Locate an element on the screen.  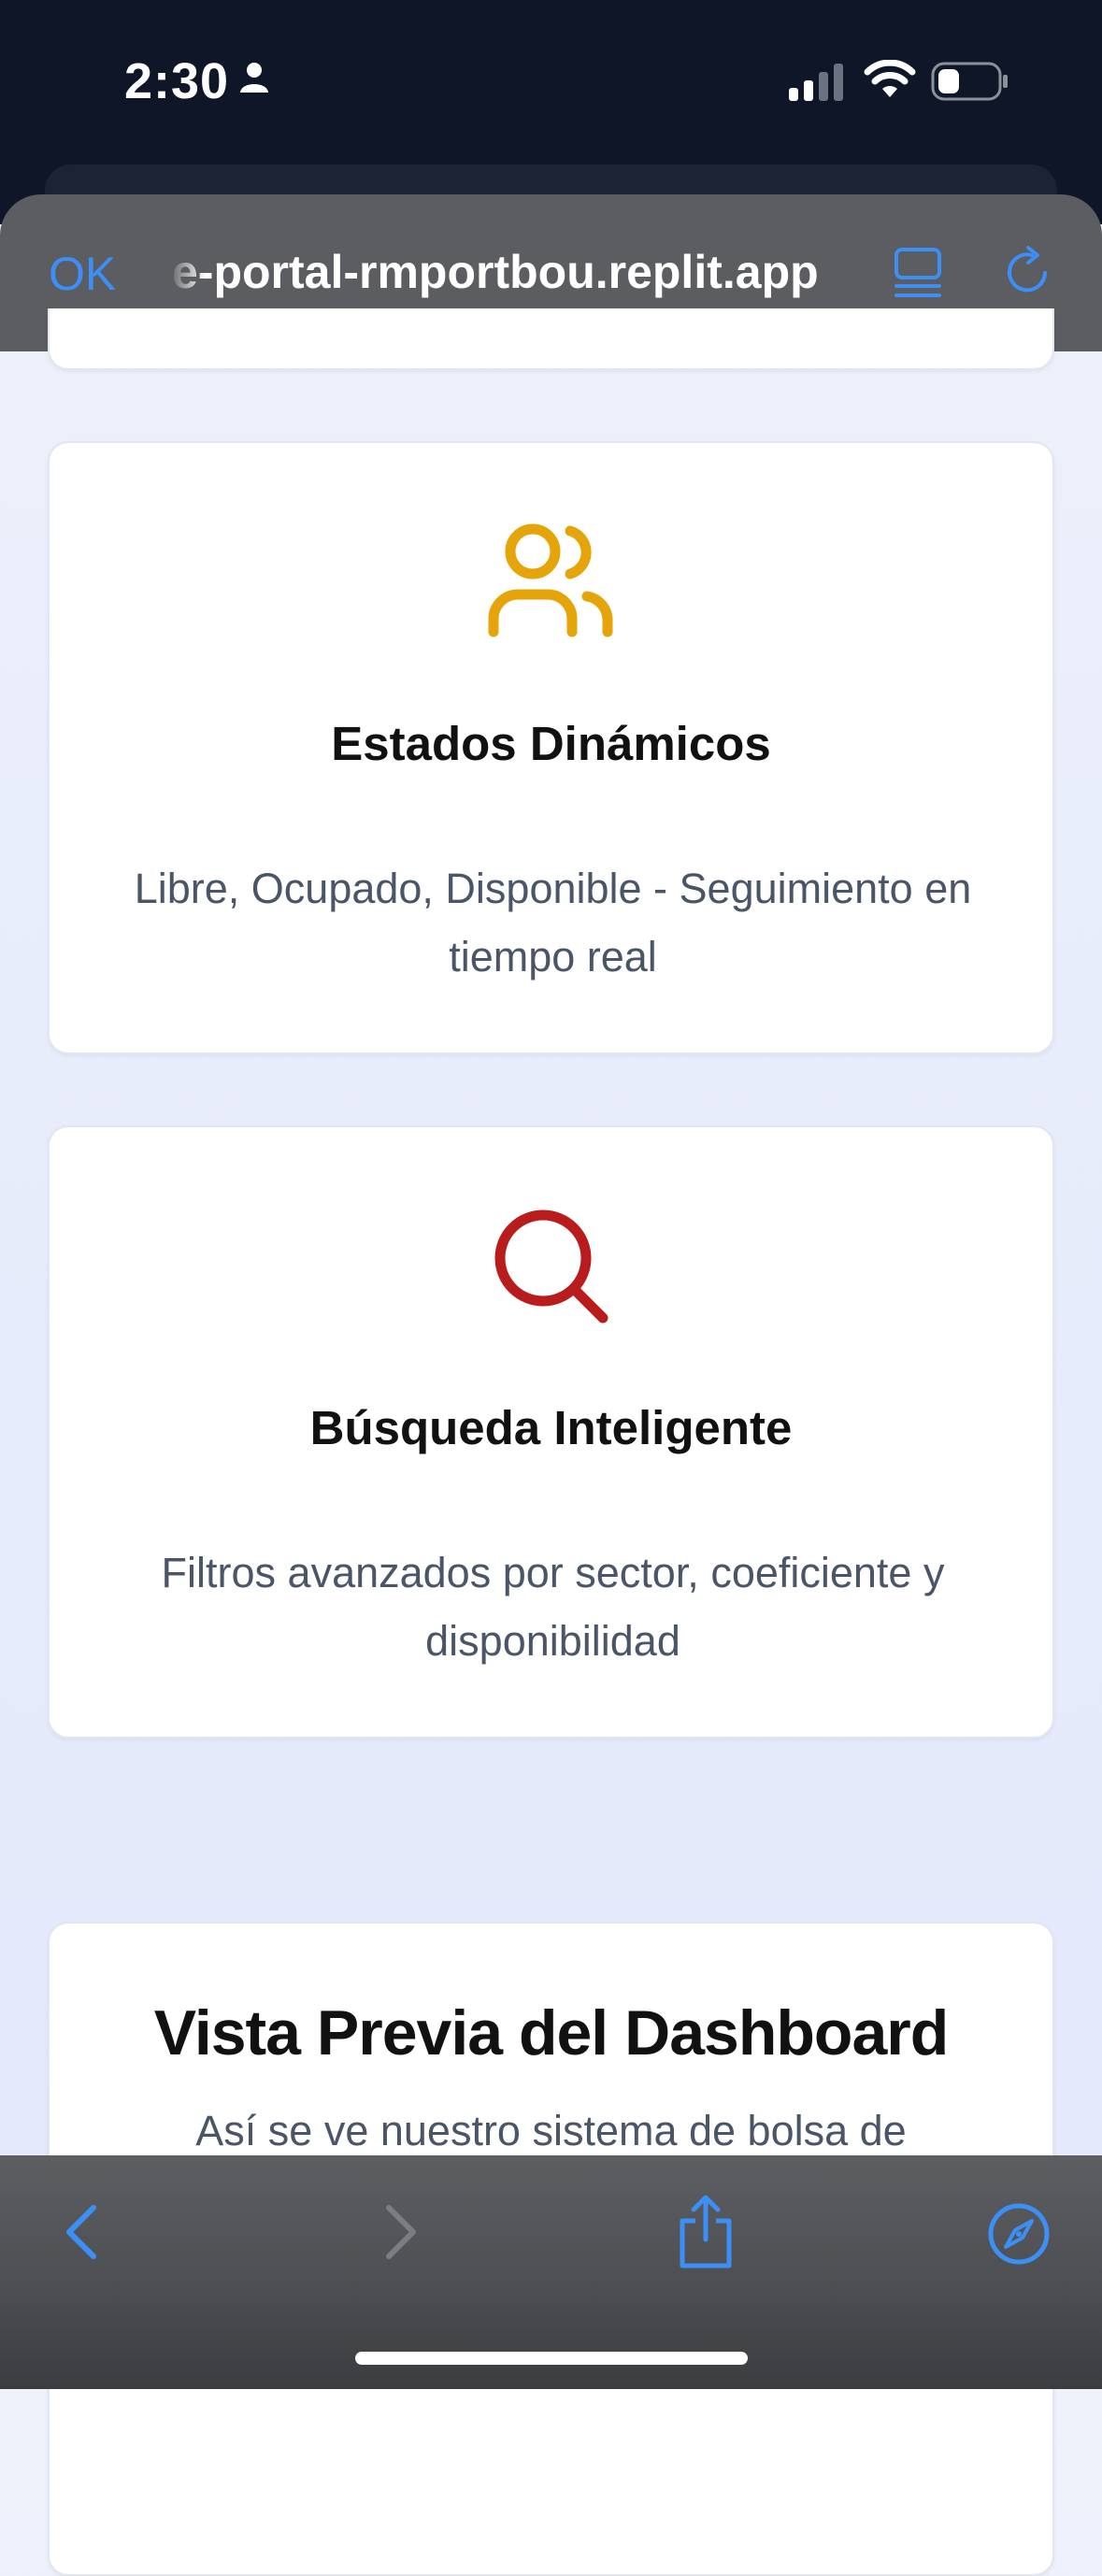
compass-icon is located at coordinates (1019, 2234).